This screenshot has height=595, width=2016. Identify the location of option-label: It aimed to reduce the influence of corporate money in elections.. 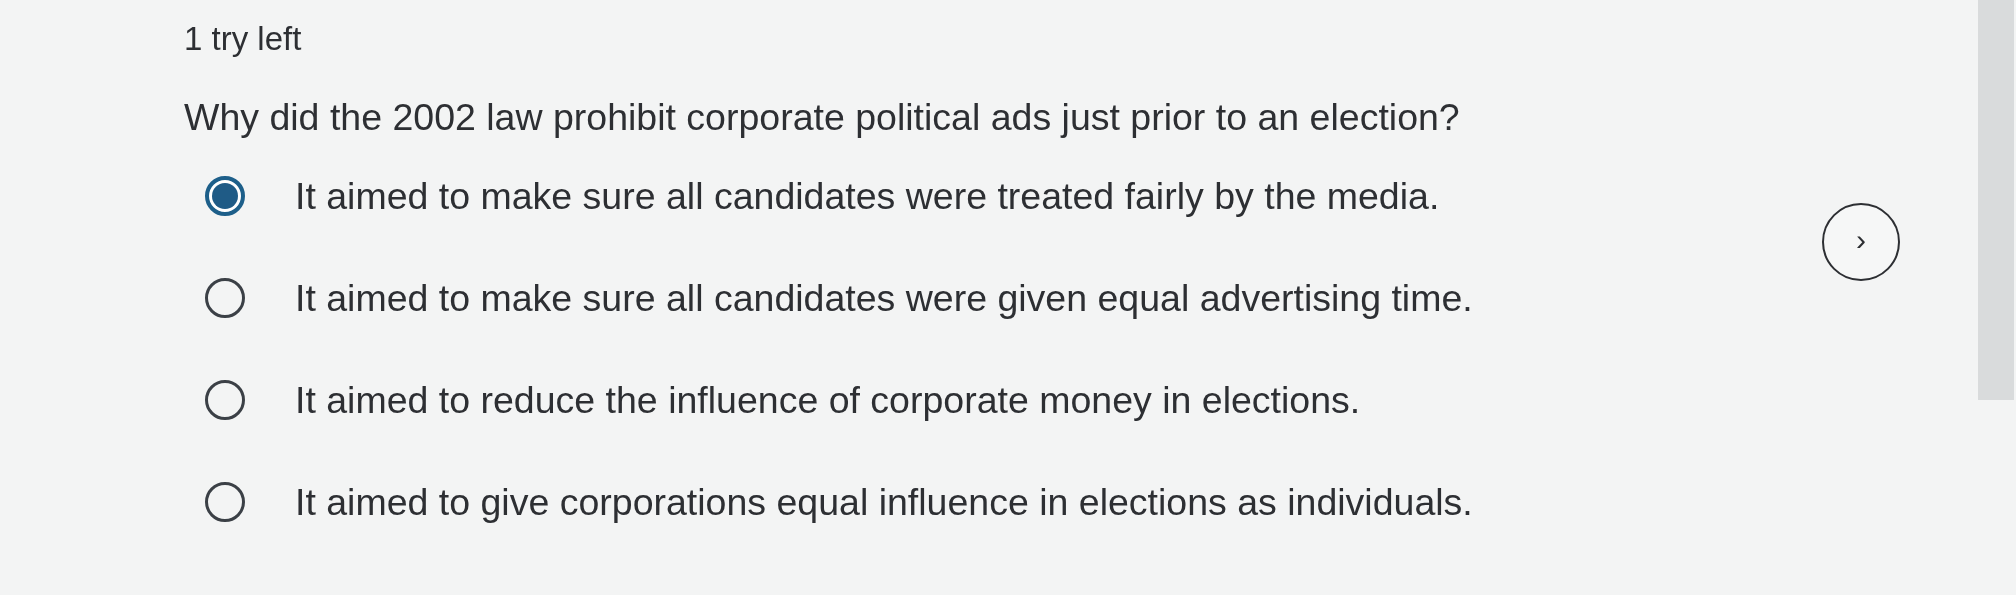
(828, 400).